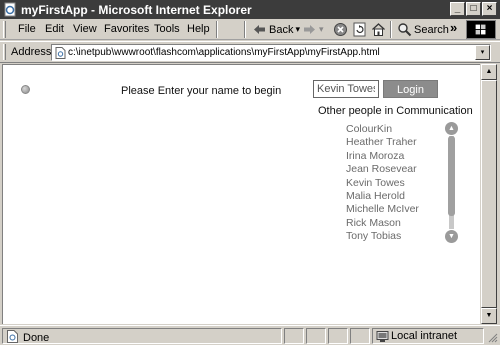 This screenshot has width=500, height=345. Describe the element at coordinates (54, 29) in the screenshot. I see `menu-edit: Edit` at that location.